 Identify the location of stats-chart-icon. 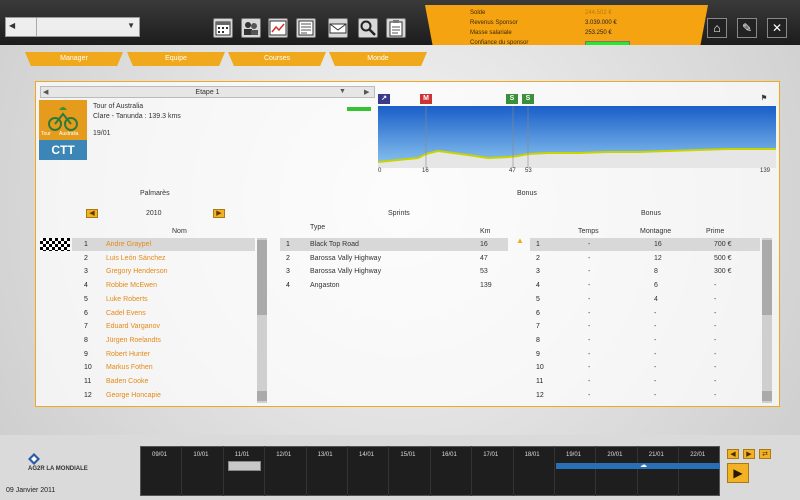
(278, 28).